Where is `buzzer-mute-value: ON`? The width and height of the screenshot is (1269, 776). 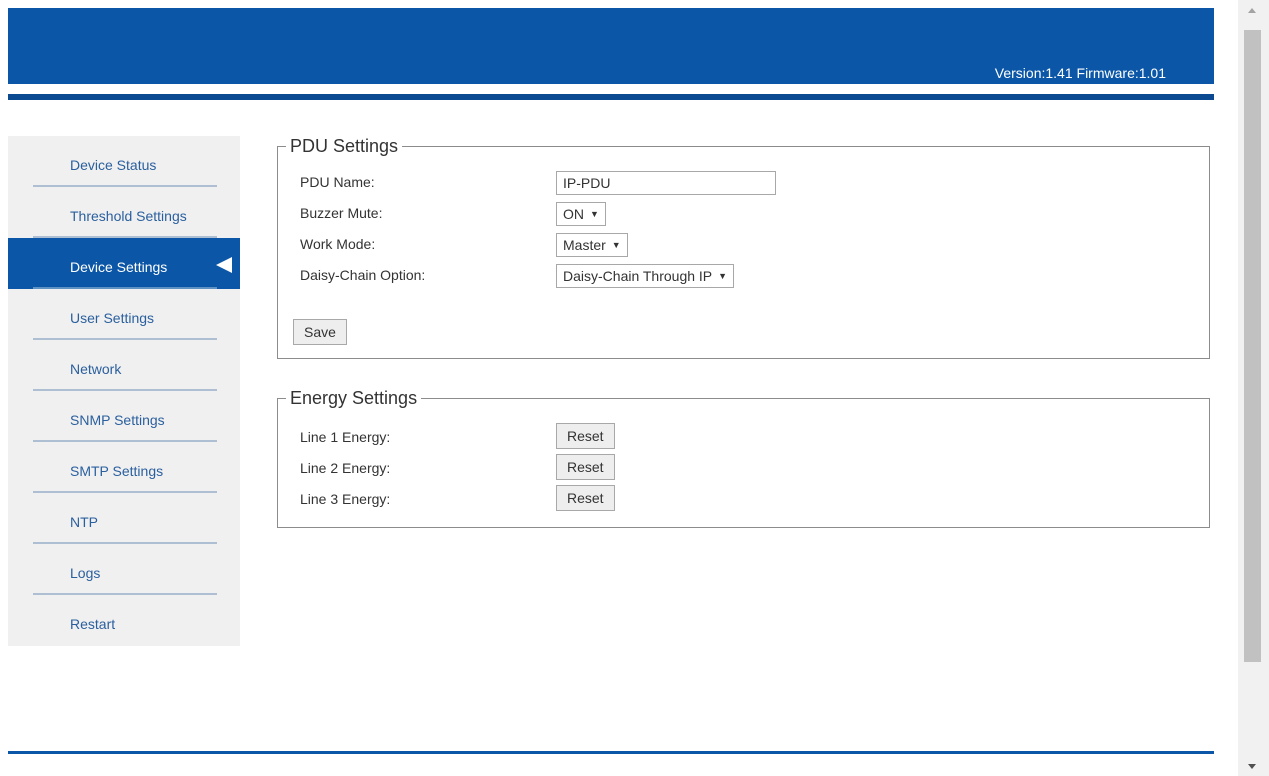 buzzer-mute-value: ON is located at coordinates (573, 214).